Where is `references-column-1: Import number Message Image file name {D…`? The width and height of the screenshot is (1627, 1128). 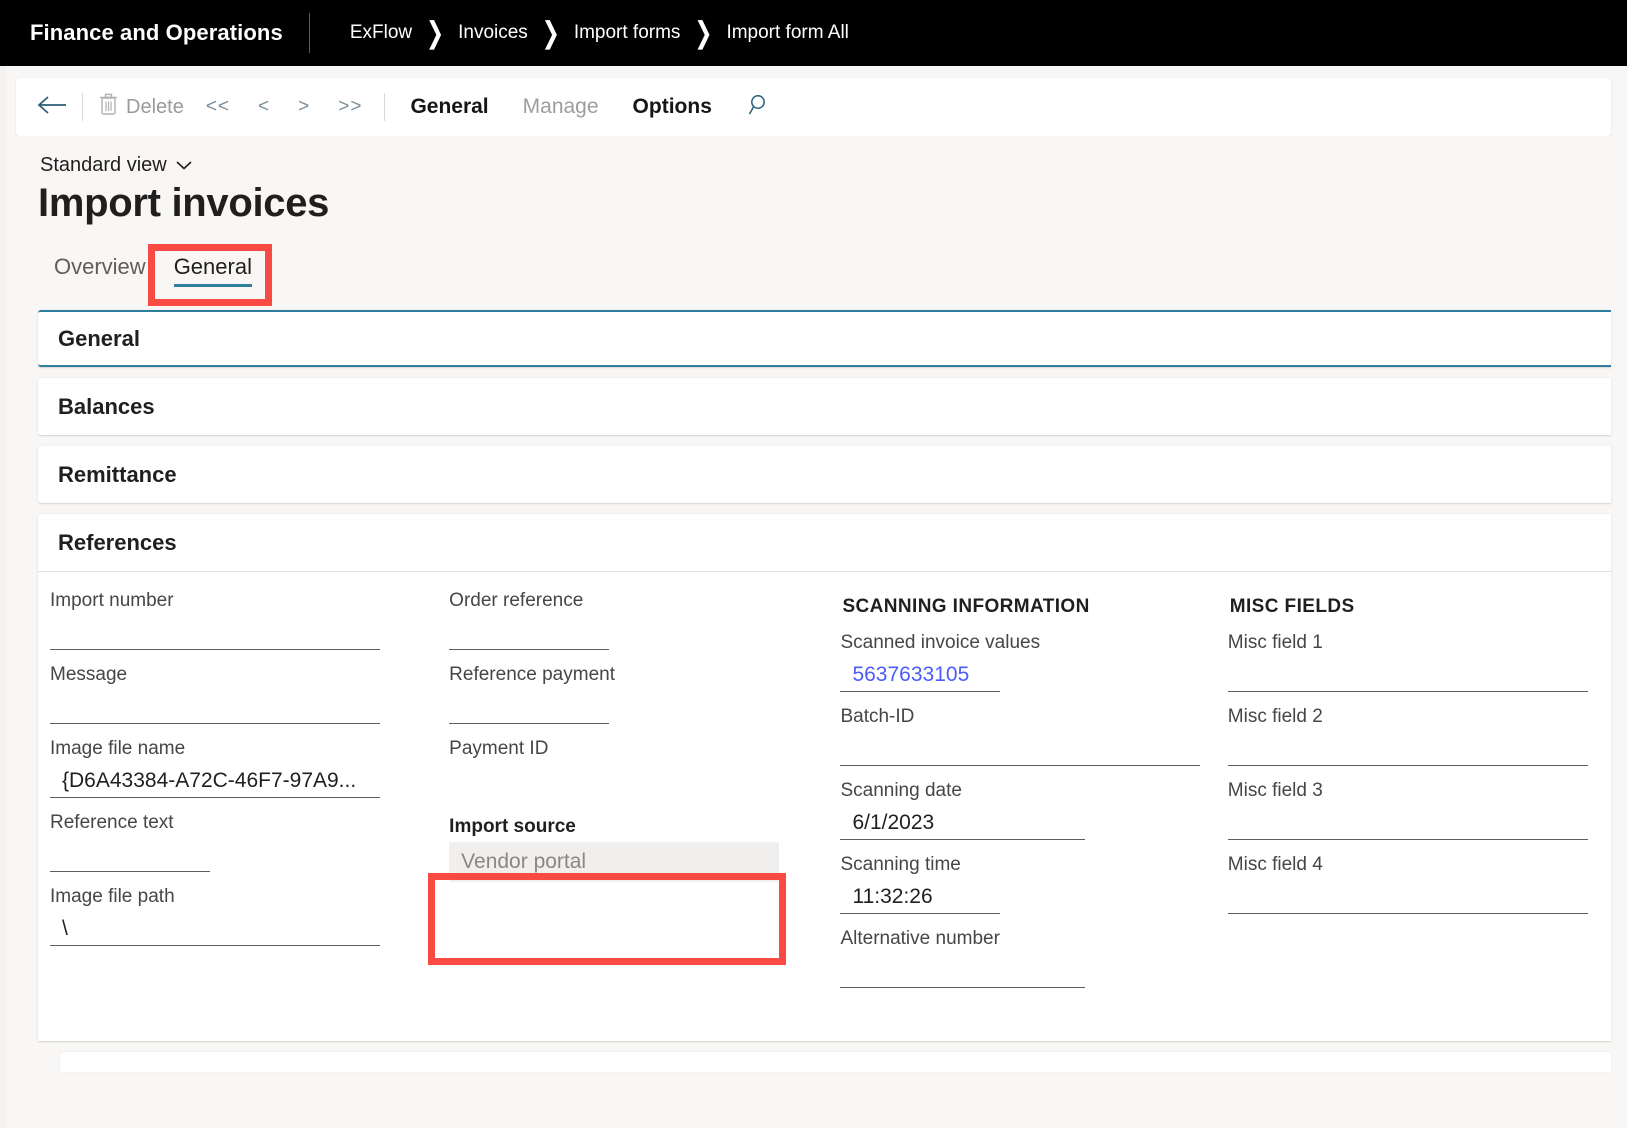
references-column-1: Import number Message Image file name {D… is located at coordinates (237, 801).